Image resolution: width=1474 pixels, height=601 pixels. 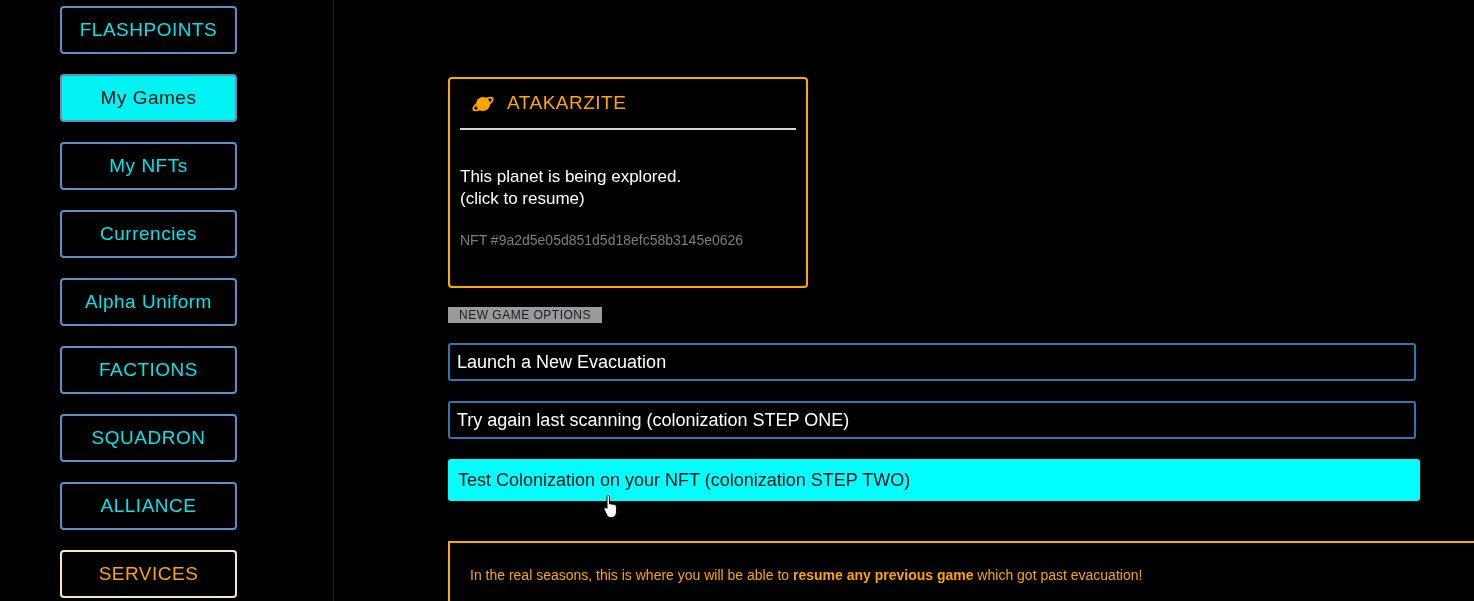 I want to click on sidebar-nav-button: My Games, so click(x=148, y=98).